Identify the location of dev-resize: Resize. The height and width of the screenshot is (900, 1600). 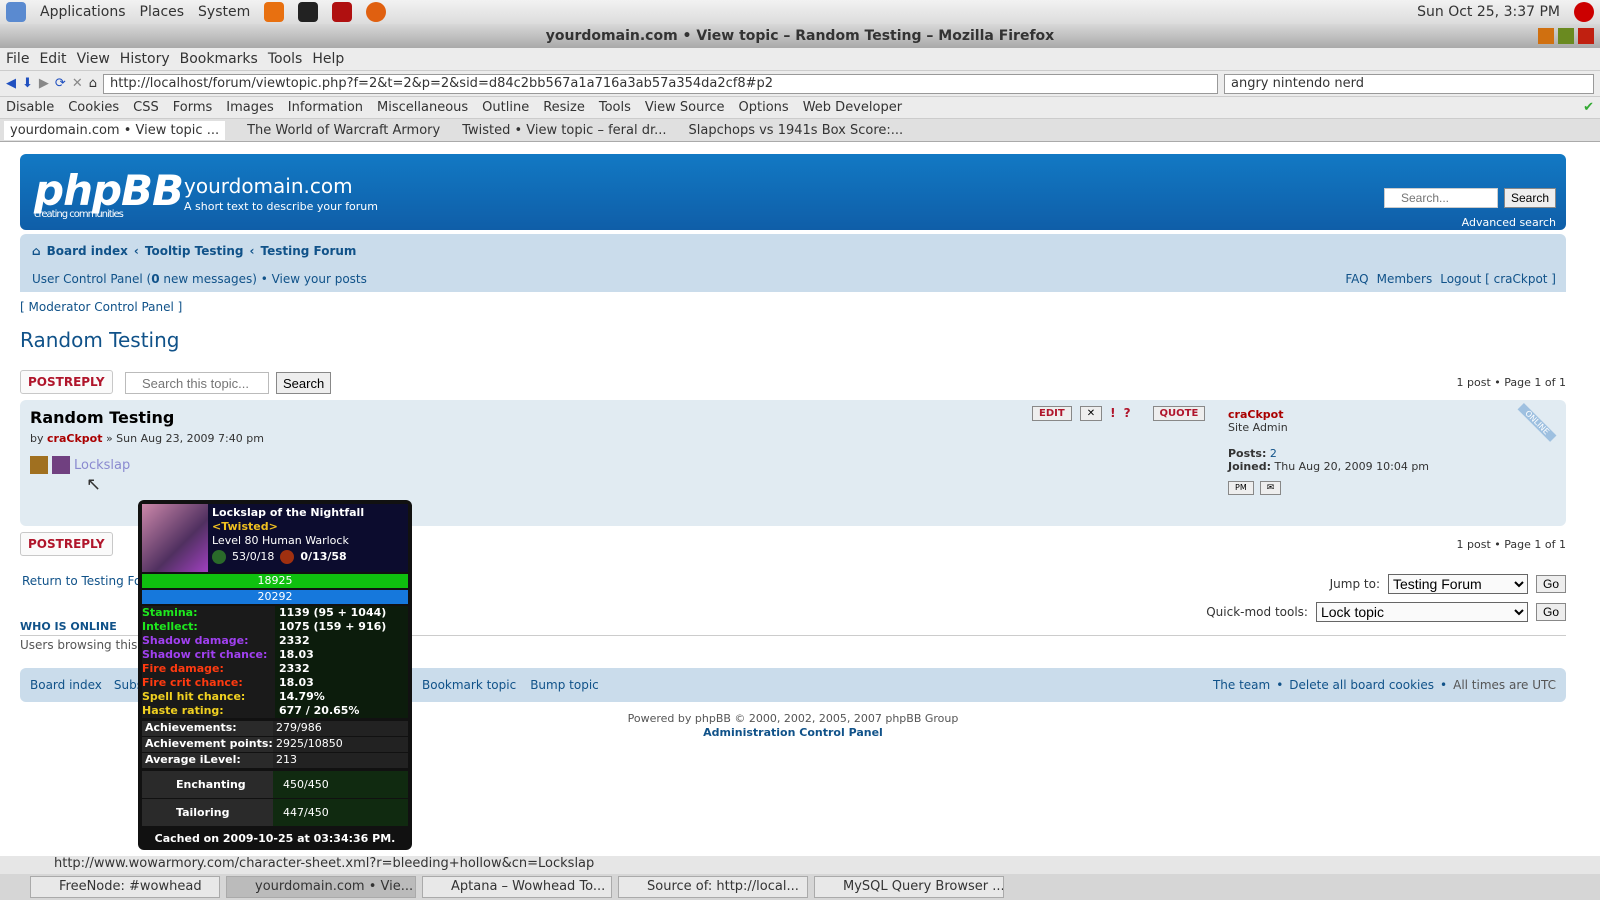
(564, 107).